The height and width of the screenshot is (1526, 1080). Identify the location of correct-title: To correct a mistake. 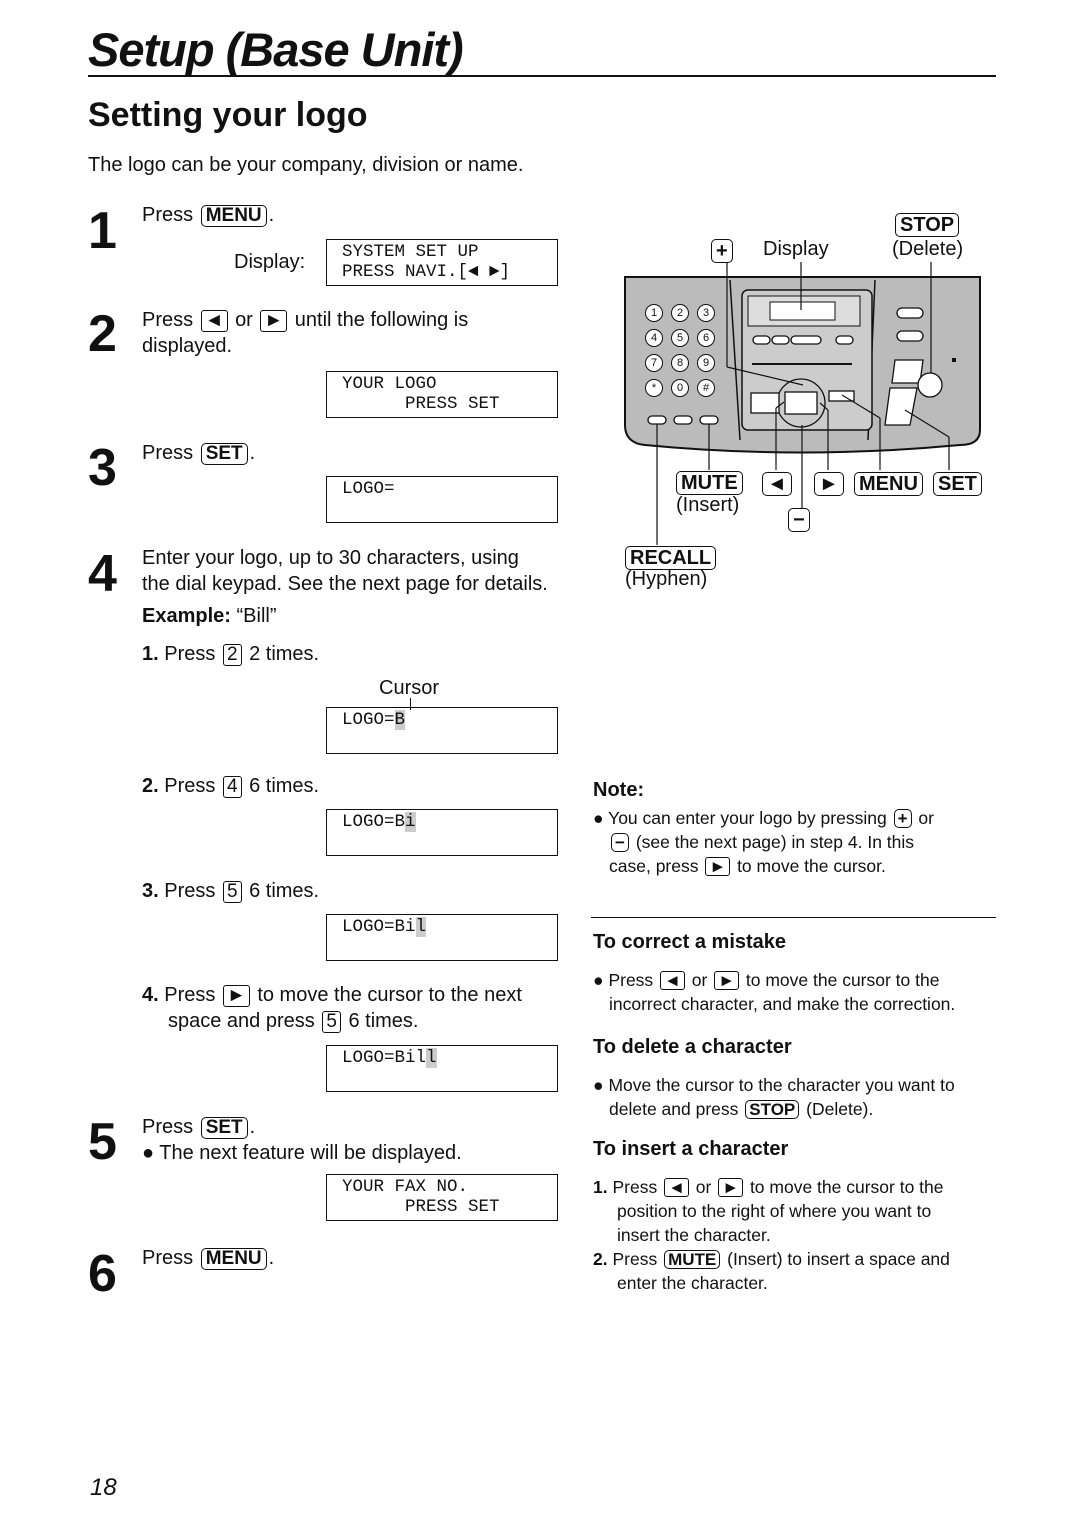
(690, 942).